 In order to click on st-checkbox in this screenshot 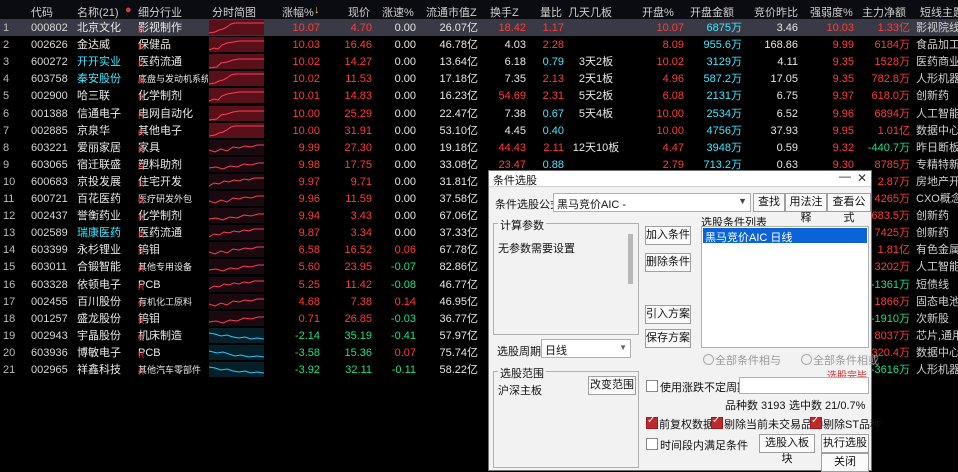, I will do `click(816, 422)`.